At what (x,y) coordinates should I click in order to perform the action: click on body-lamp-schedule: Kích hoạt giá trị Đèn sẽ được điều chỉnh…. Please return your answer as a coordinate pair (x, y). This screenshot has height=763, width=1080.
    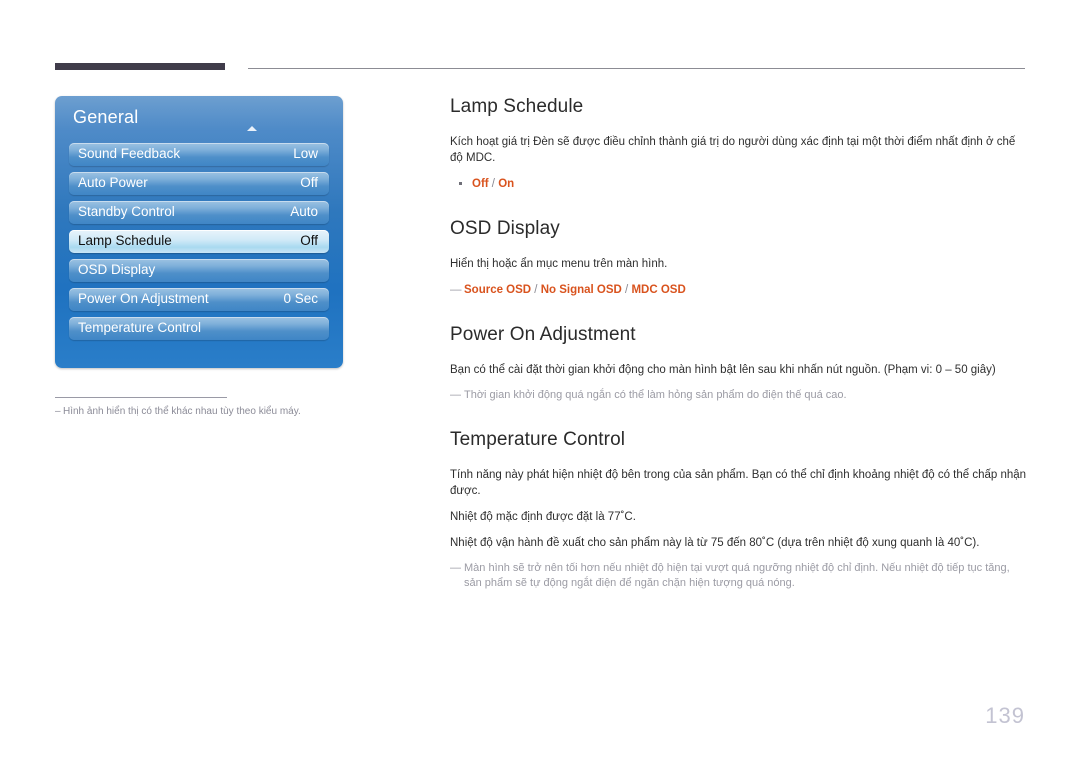
    Looking at the image, I should click on (733, 150).